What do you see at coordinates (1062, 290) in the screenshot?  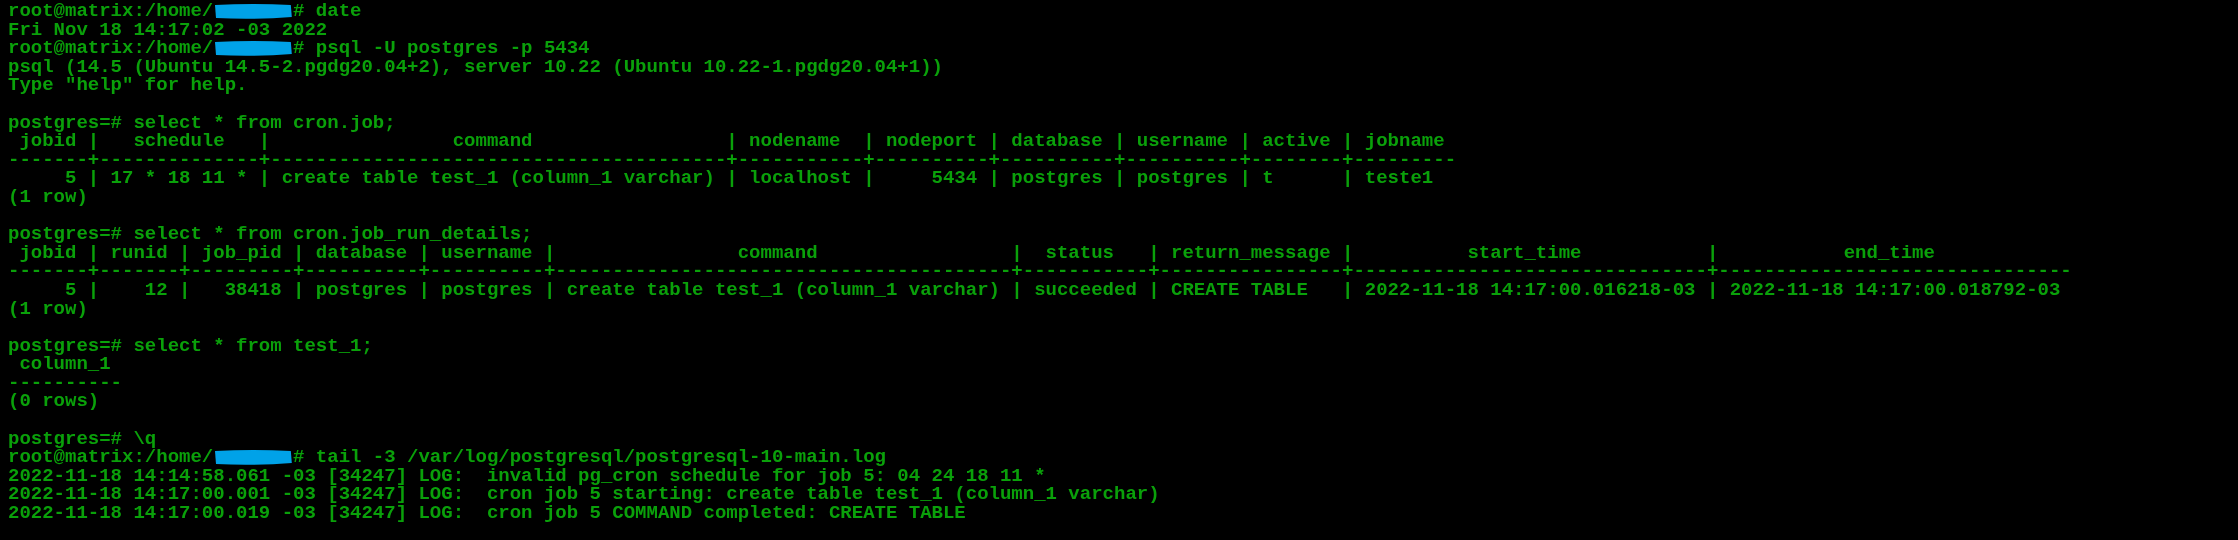 I see `output-line: 5 | 12 | 38418 | postgres | postgres | create table test_1 (column_1 varchar) | succeeded | CREATE TABLE | 2022-11-18 14:17:00.016218-03 | 2022-11-18 14:17:00.018792-03` at bounding box center [1062, 290].